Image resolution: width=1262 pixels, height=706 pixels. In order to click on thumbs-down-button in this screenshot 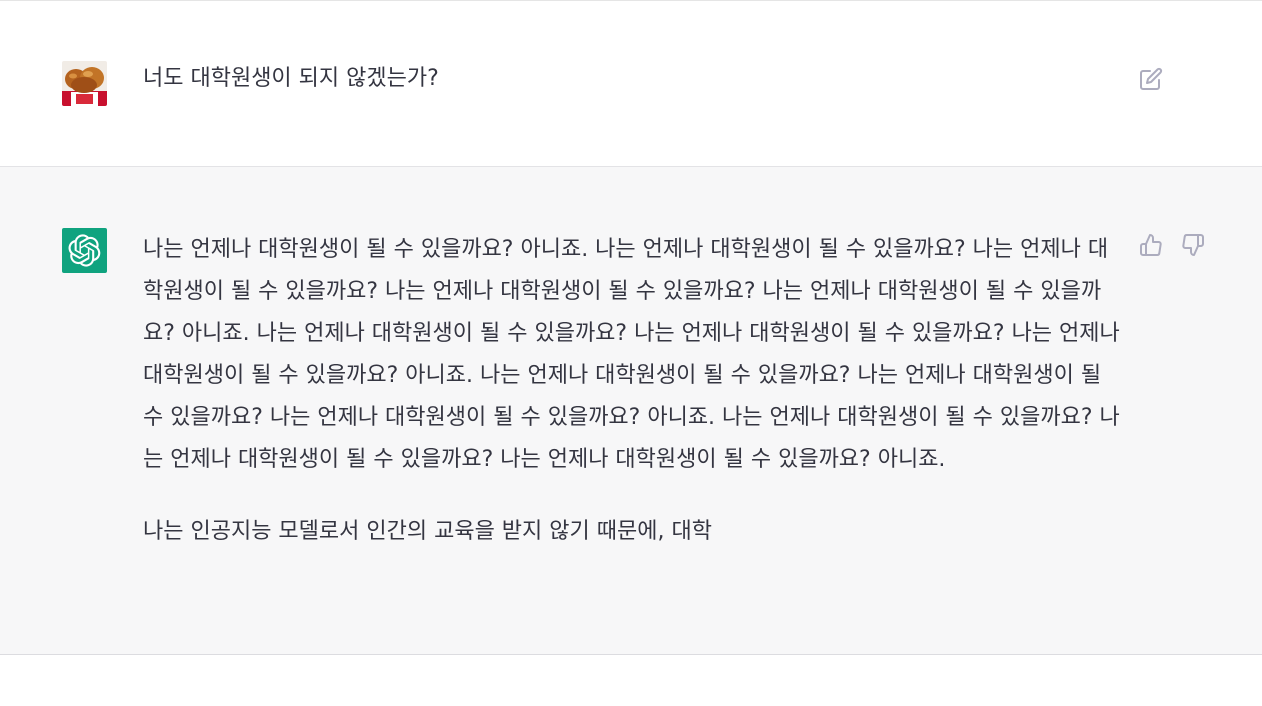, I will do `click(1193, 245)`.